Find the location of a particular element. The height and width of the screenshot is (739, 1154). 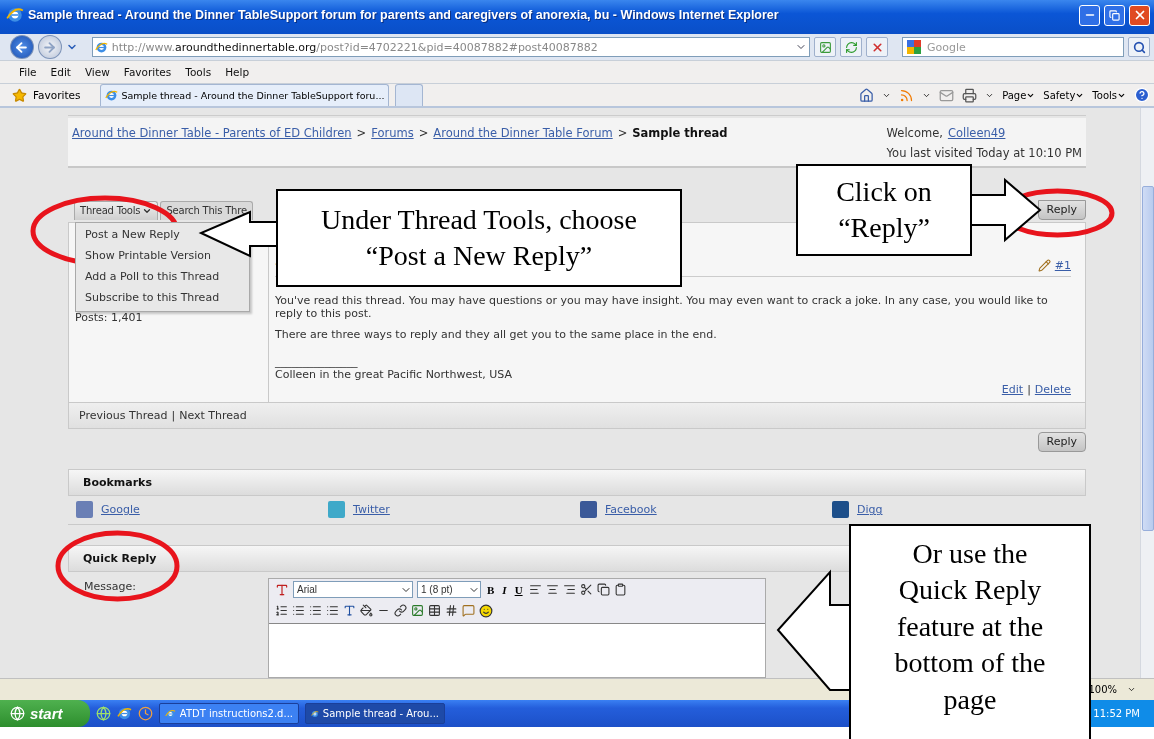

clock-icon is located at coordinates (145, 713).